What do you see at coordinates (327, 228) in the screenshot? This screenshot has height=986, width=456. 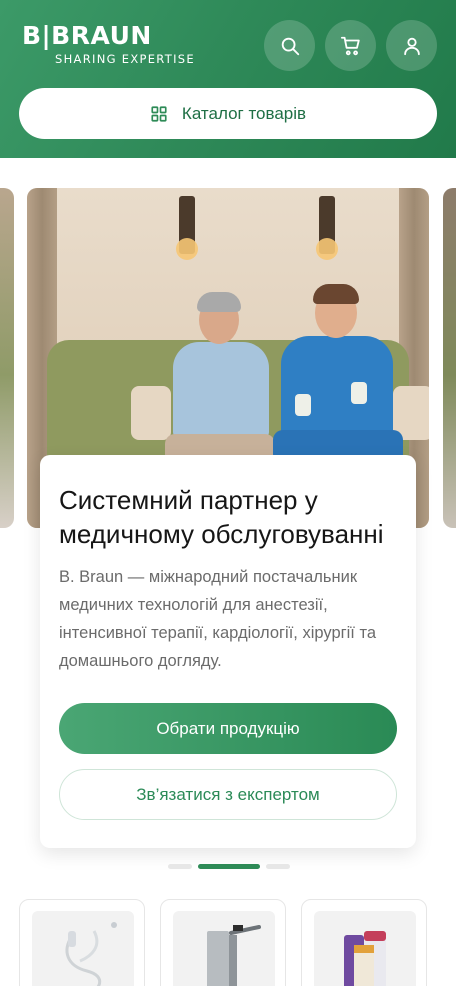 I see `wall-lamp-right` at bounding box center [327, 228].